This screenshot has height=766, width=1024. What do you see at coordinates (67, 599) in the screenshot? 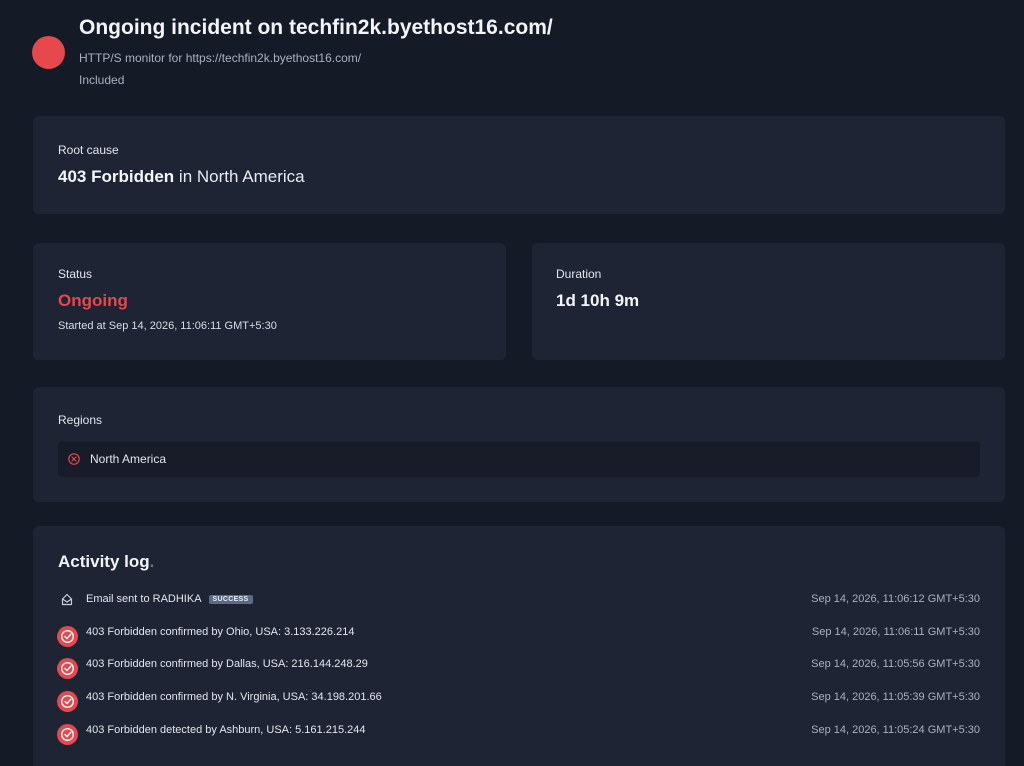
I see `mail-icon` at bounding box center [67, 599].